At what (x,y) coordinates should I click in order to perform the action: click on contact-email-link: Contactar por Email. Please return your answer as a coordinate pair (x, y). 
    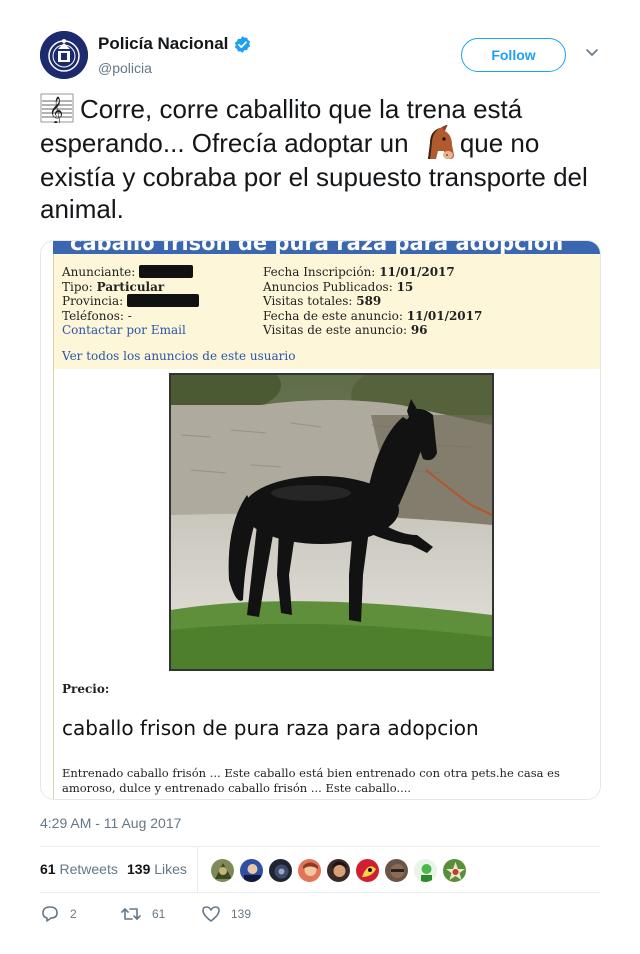
    Looking at the image, I should click on (124, 330).